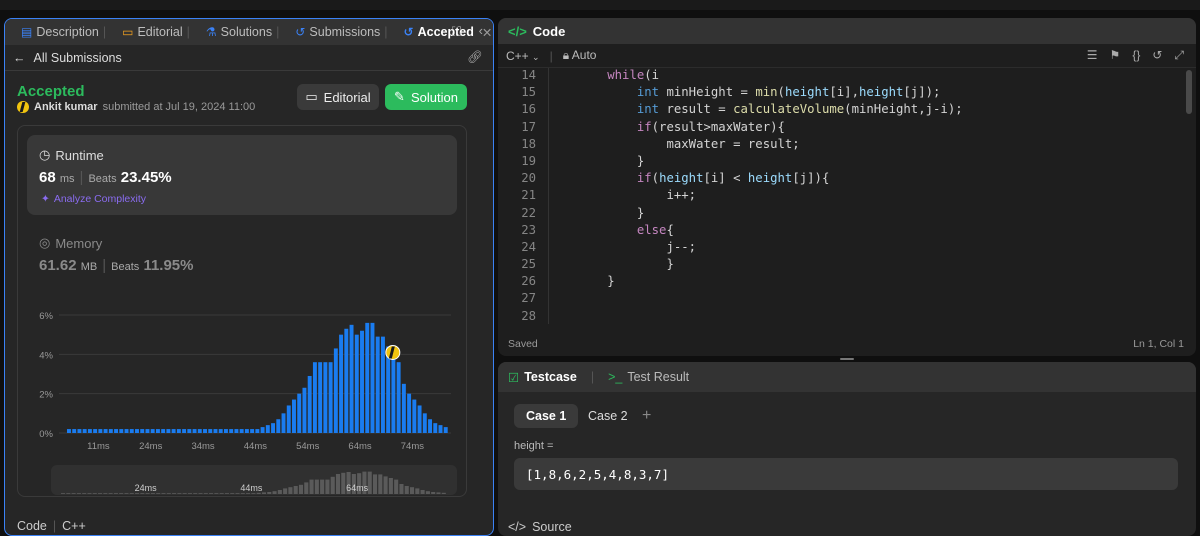  Describe the element at coordinates (847, 265) in the screenshot. I see `code-line: 25 }` at that location.